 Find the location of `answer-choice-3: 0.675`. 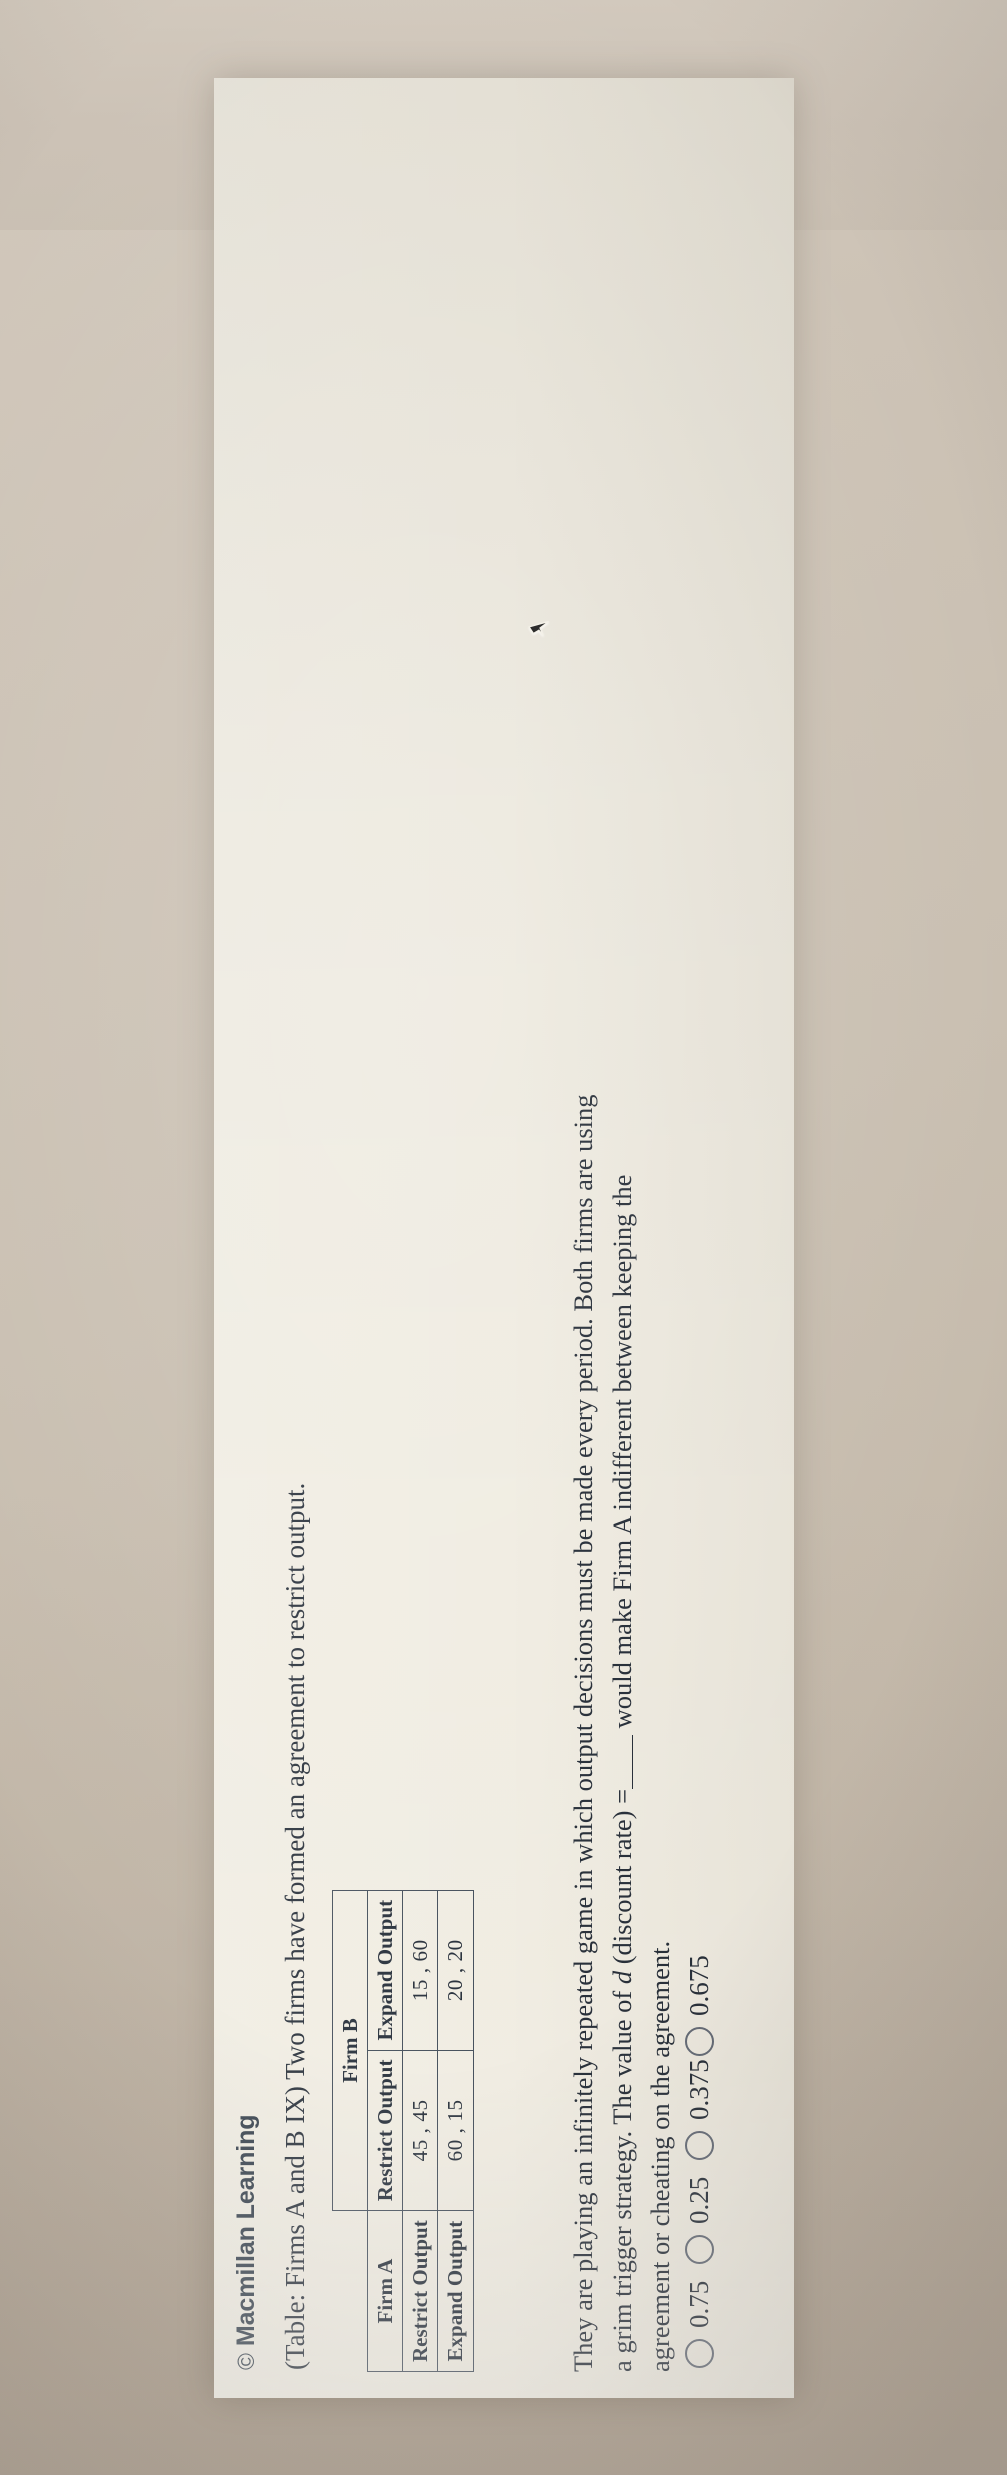

answer-choice-3: 0.675 is located at coordinates (699, 2004).